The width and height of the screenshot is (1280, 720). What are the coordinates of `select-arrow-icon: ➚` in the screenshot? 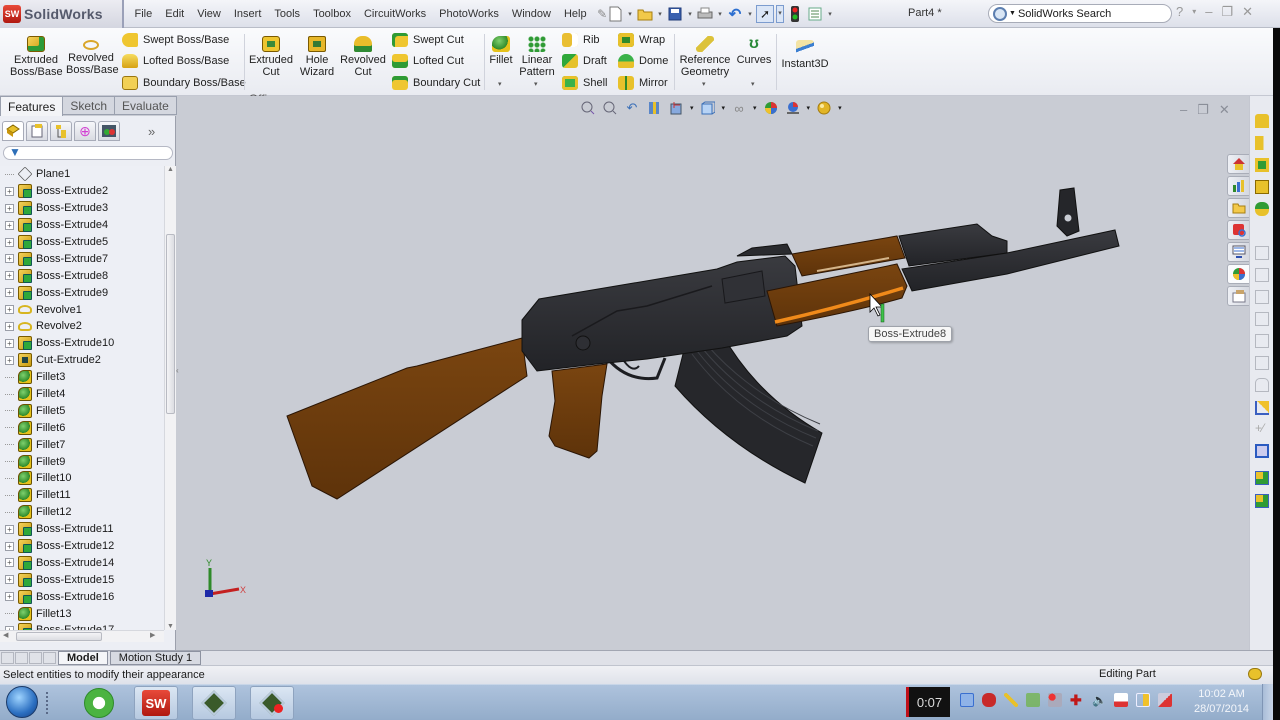 It's located at (765, 14).